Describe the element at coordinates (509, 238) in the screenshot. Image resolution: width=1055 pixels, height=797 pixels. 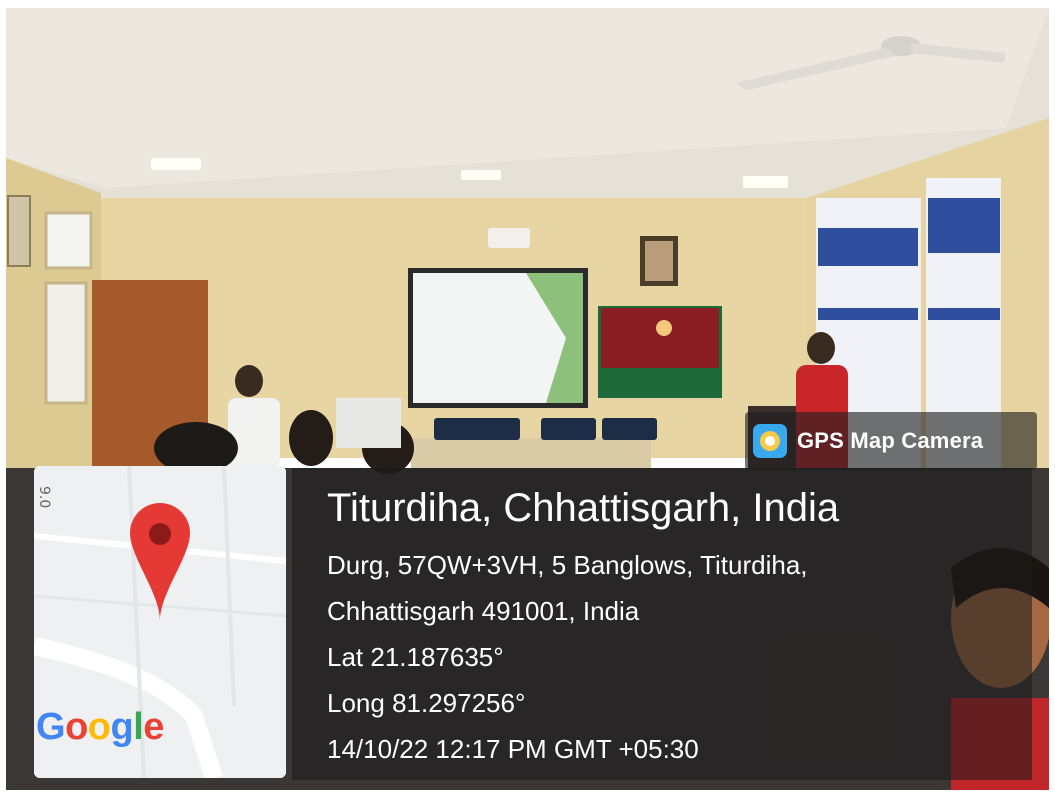
I see `projector` at that location.